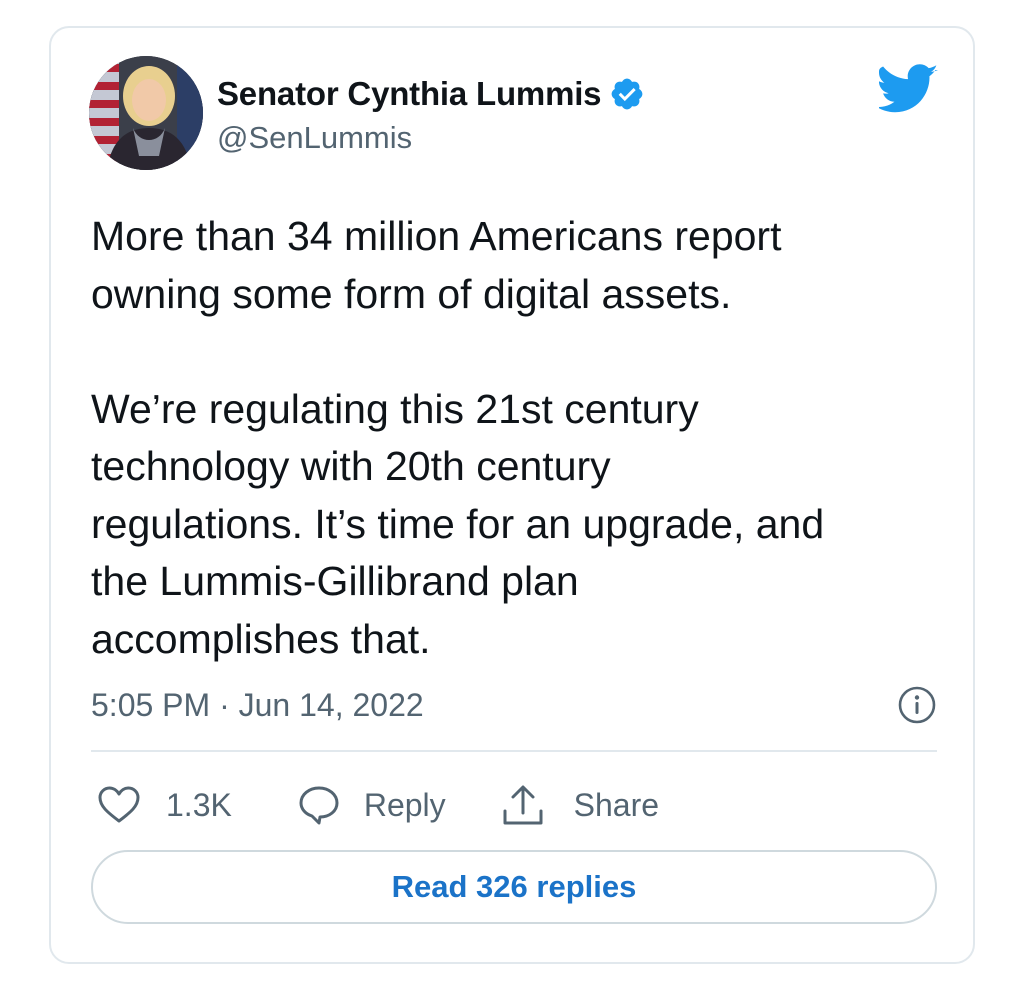 The height and width of the screenshot is (997, 1024). What do you see at coordinates (627, 94) in the screenshot?
I see `verified-badge-icon` at bounding box center [627, 94].